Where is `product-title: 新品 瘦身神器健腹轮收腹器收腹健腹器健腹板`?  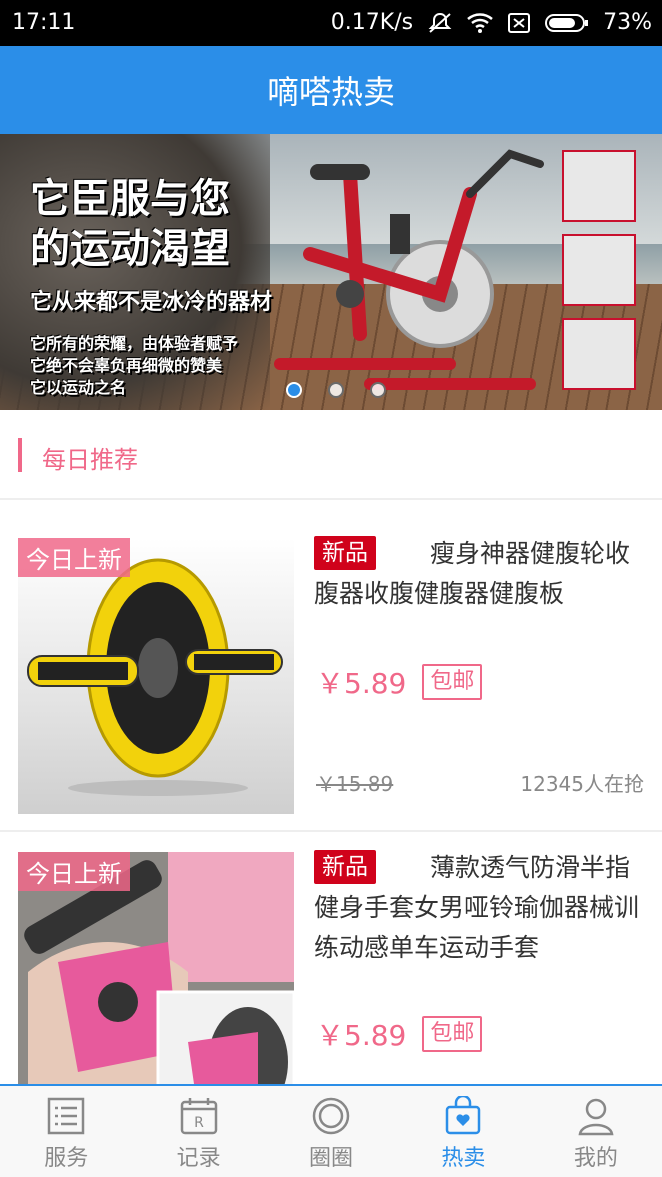
product-title: 新品 瘦身神器健腹轮收腹器收腹健腹器健腹板 is located at coordinates (479, 574).